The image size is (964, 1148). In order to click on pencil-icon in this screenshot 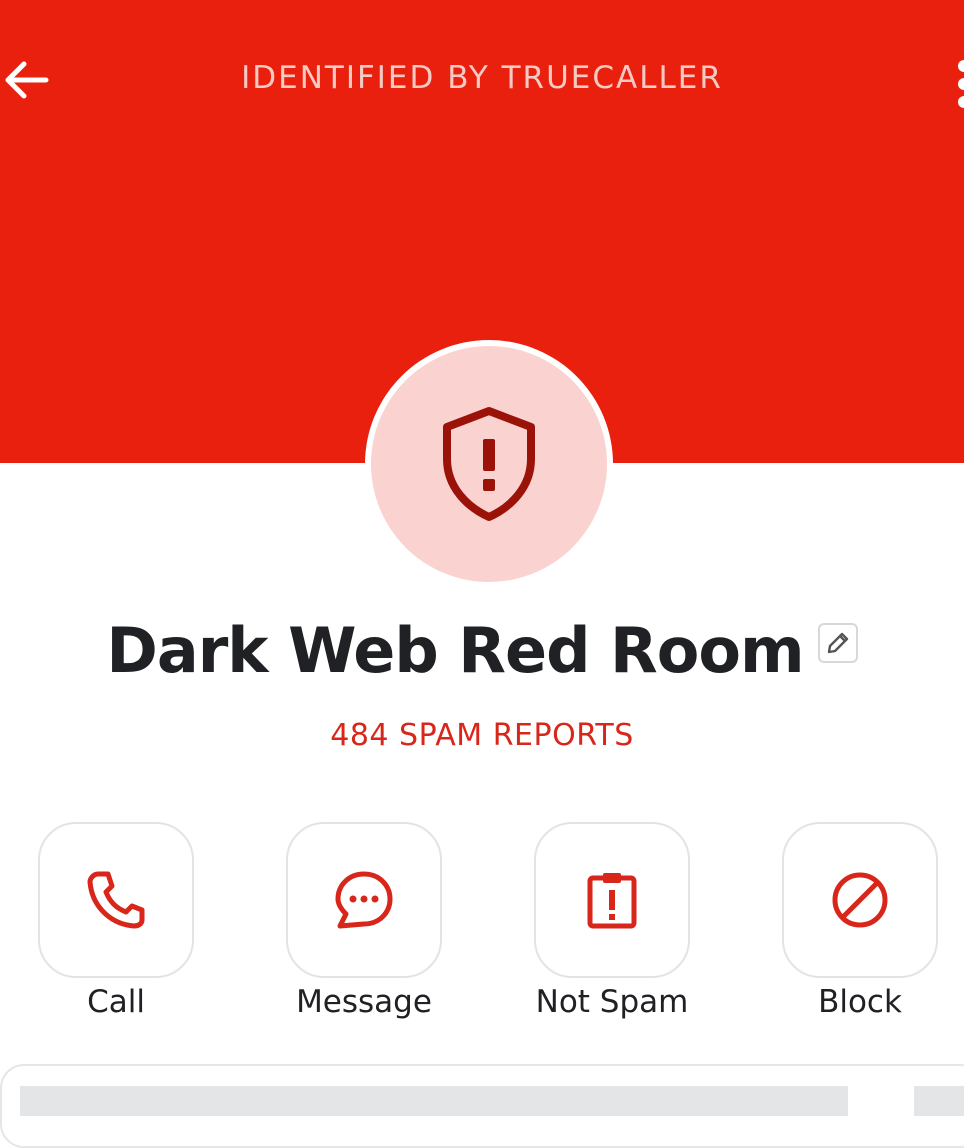, I will do `click(837, 643)`.